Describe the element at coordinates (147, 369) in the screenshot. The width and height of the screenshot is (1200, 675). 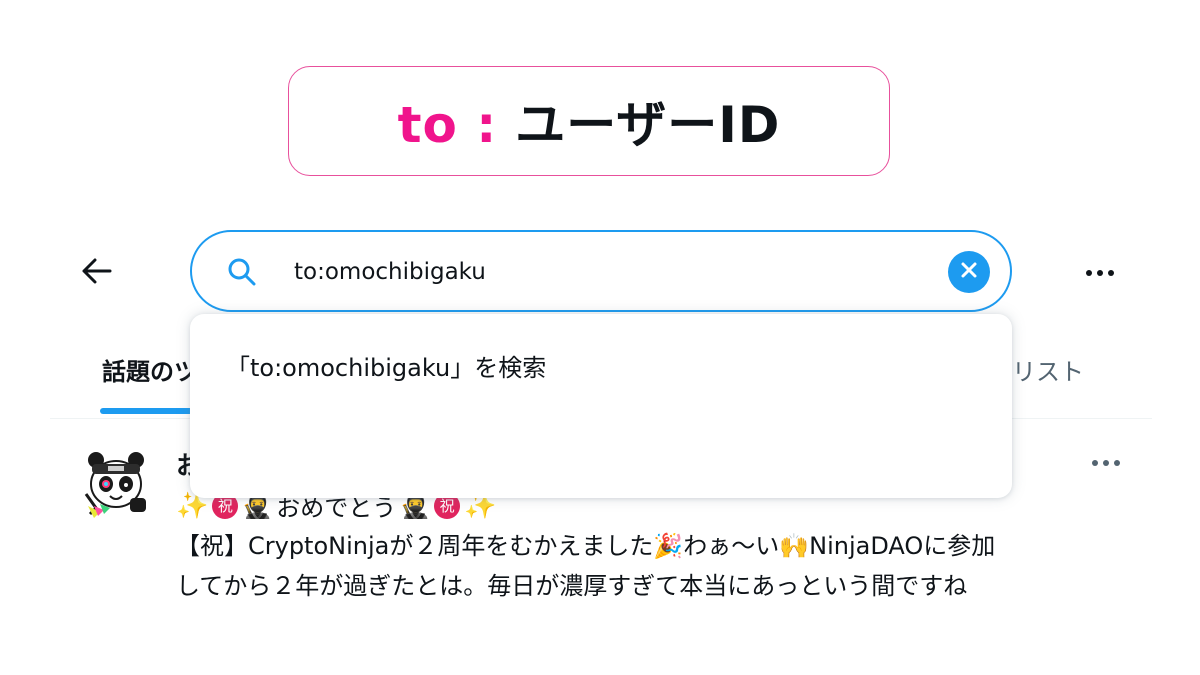
I see `tab-top: 話題のツ` at that location.